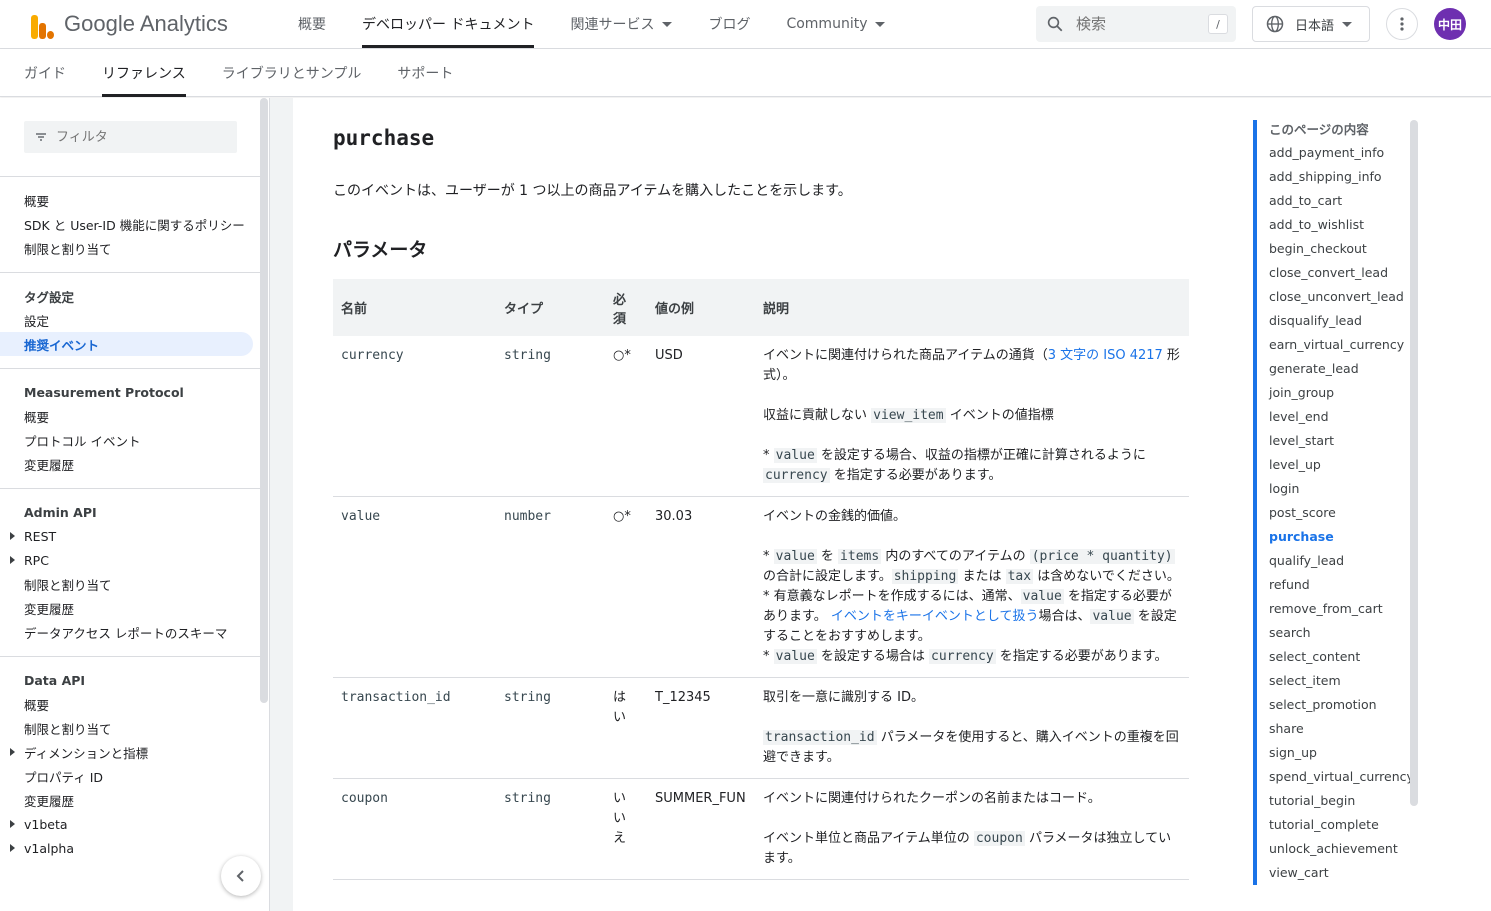 The image size is (1491, 911). Describe the element at coordinates (1341, 368) in the screenshot. I see `toc-item: generate_lead` at that location.